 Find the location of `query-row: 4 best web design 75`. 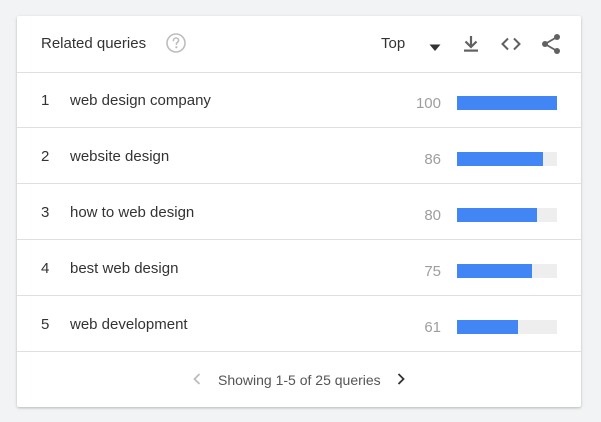

query-row: 4 best web design 75 is located at coordinates (299, 268).